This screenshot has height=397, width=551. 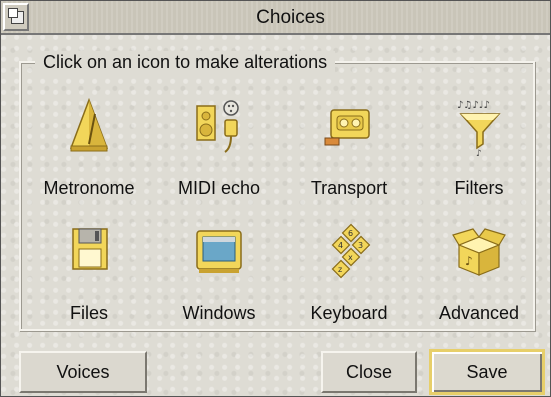 What do you see at coordinates (340, 245) in the screenshot?
I see `svg-text: 4` at bounding box center [340, 245].